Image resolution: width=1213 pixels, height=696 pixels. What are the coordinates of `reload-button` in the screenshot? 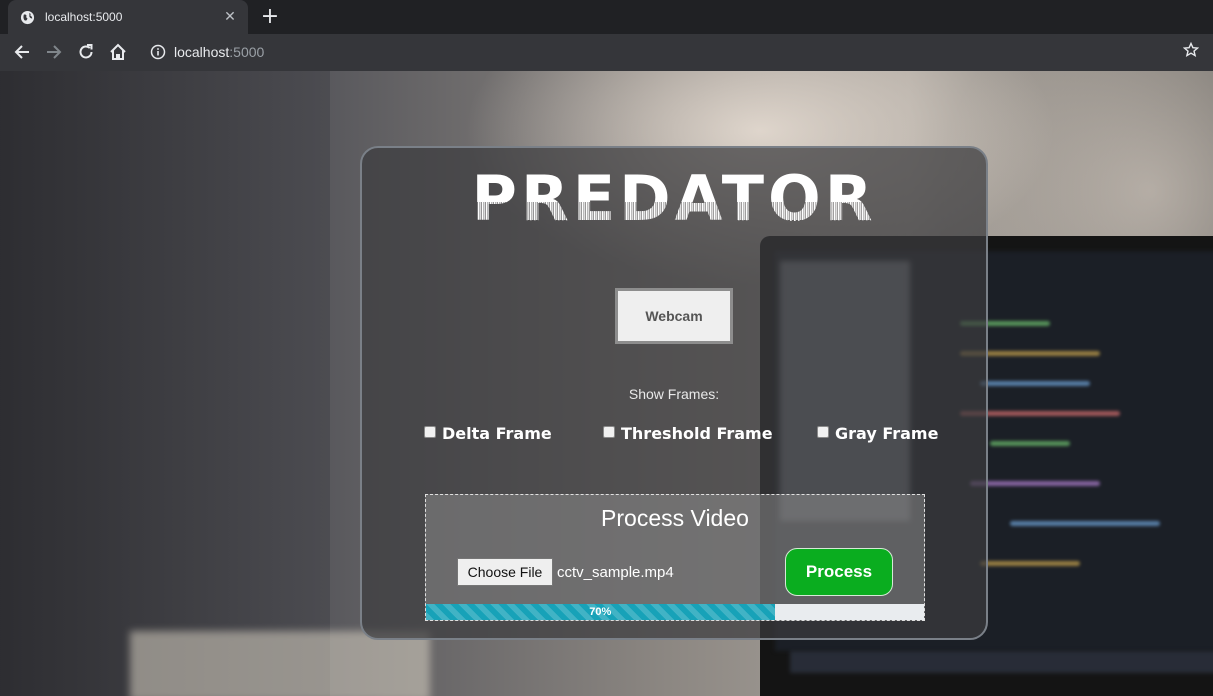 It's located at (86, 52).